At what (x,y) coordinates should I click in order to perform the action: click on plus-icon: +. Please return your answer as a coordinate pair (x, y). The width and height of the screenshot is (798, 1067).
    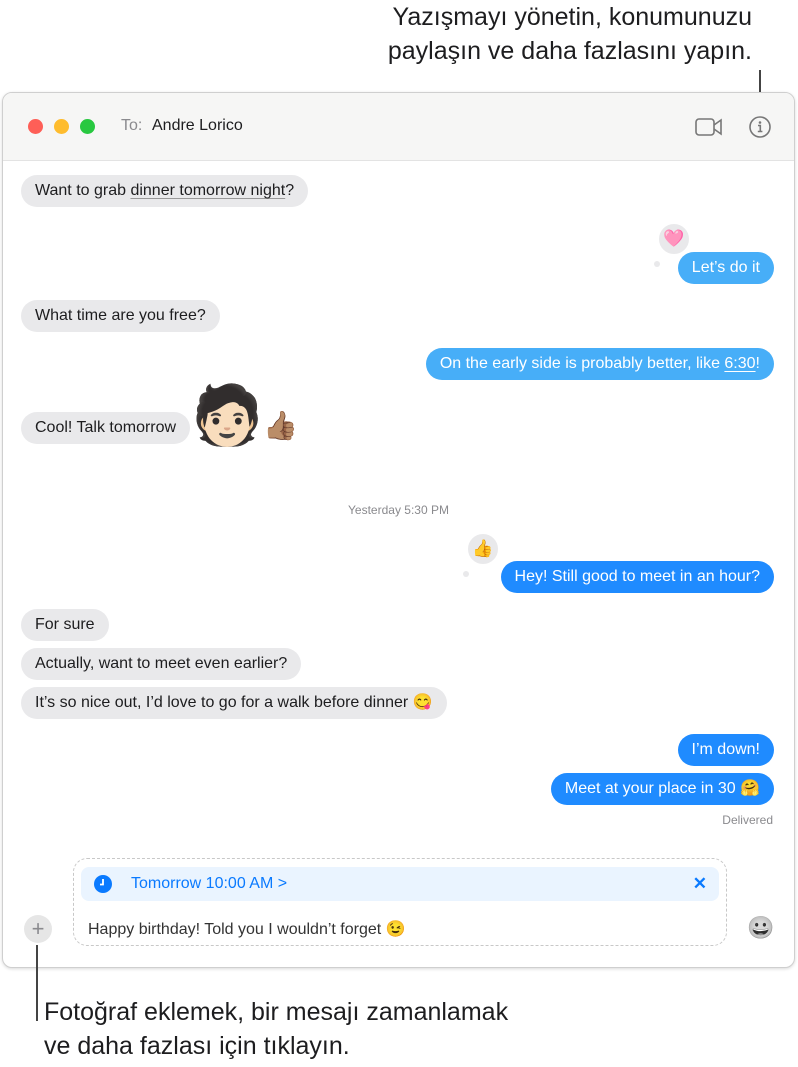
    Looking at the image, I should click on (38, 929).